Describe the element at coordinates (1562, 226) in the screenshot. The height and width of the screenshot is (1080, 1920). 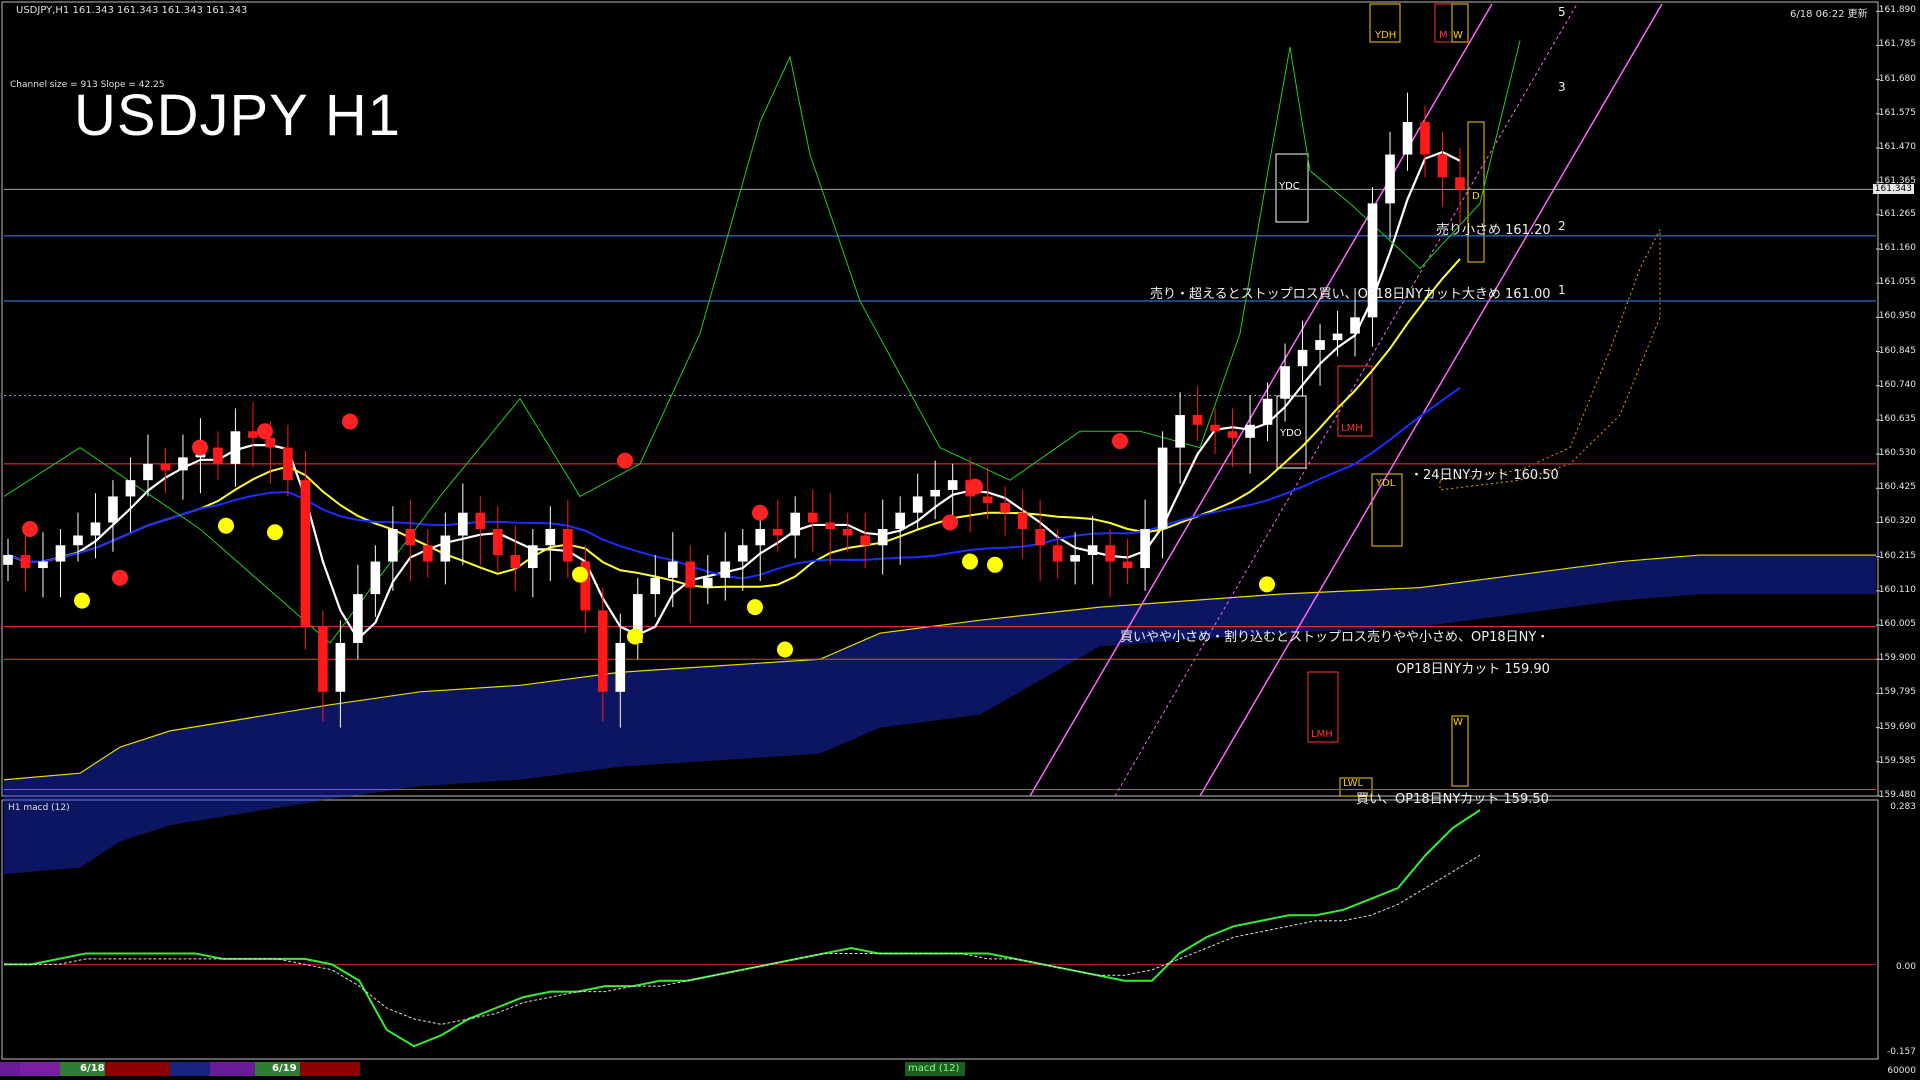
I see `level-number-2: 2` at that location.